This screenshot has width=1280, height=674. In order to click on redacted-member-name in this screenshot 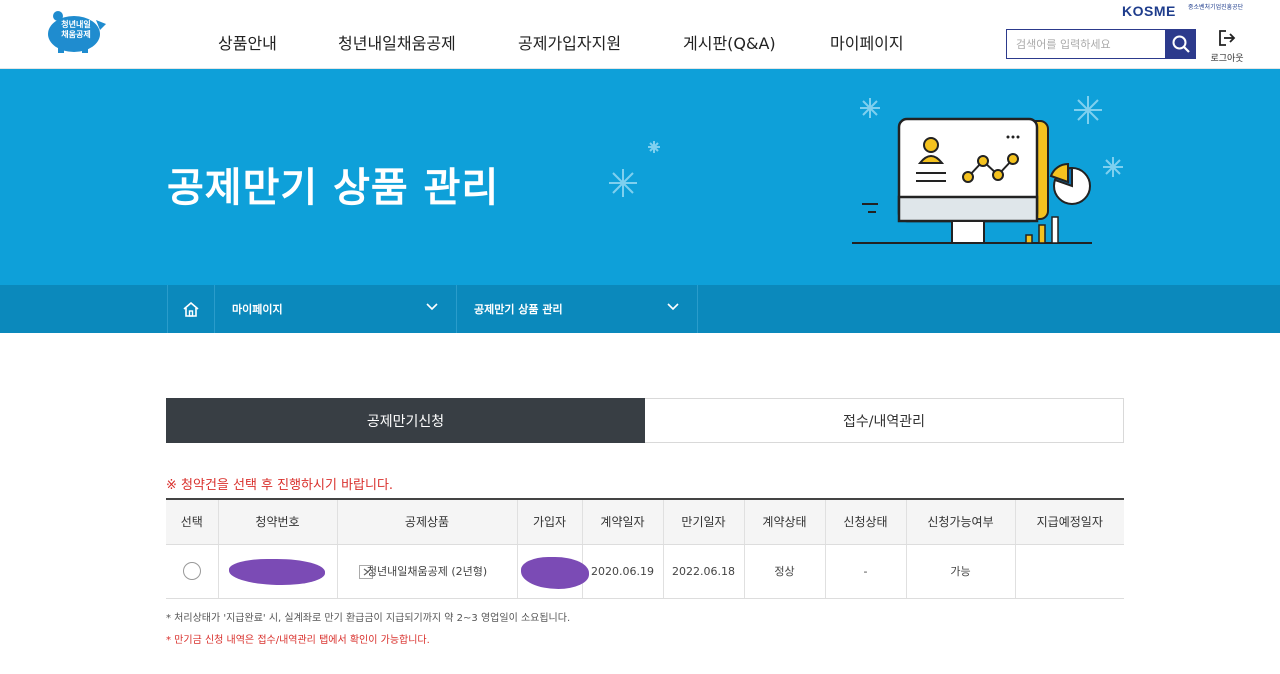, I will do `click(554, 572)`.